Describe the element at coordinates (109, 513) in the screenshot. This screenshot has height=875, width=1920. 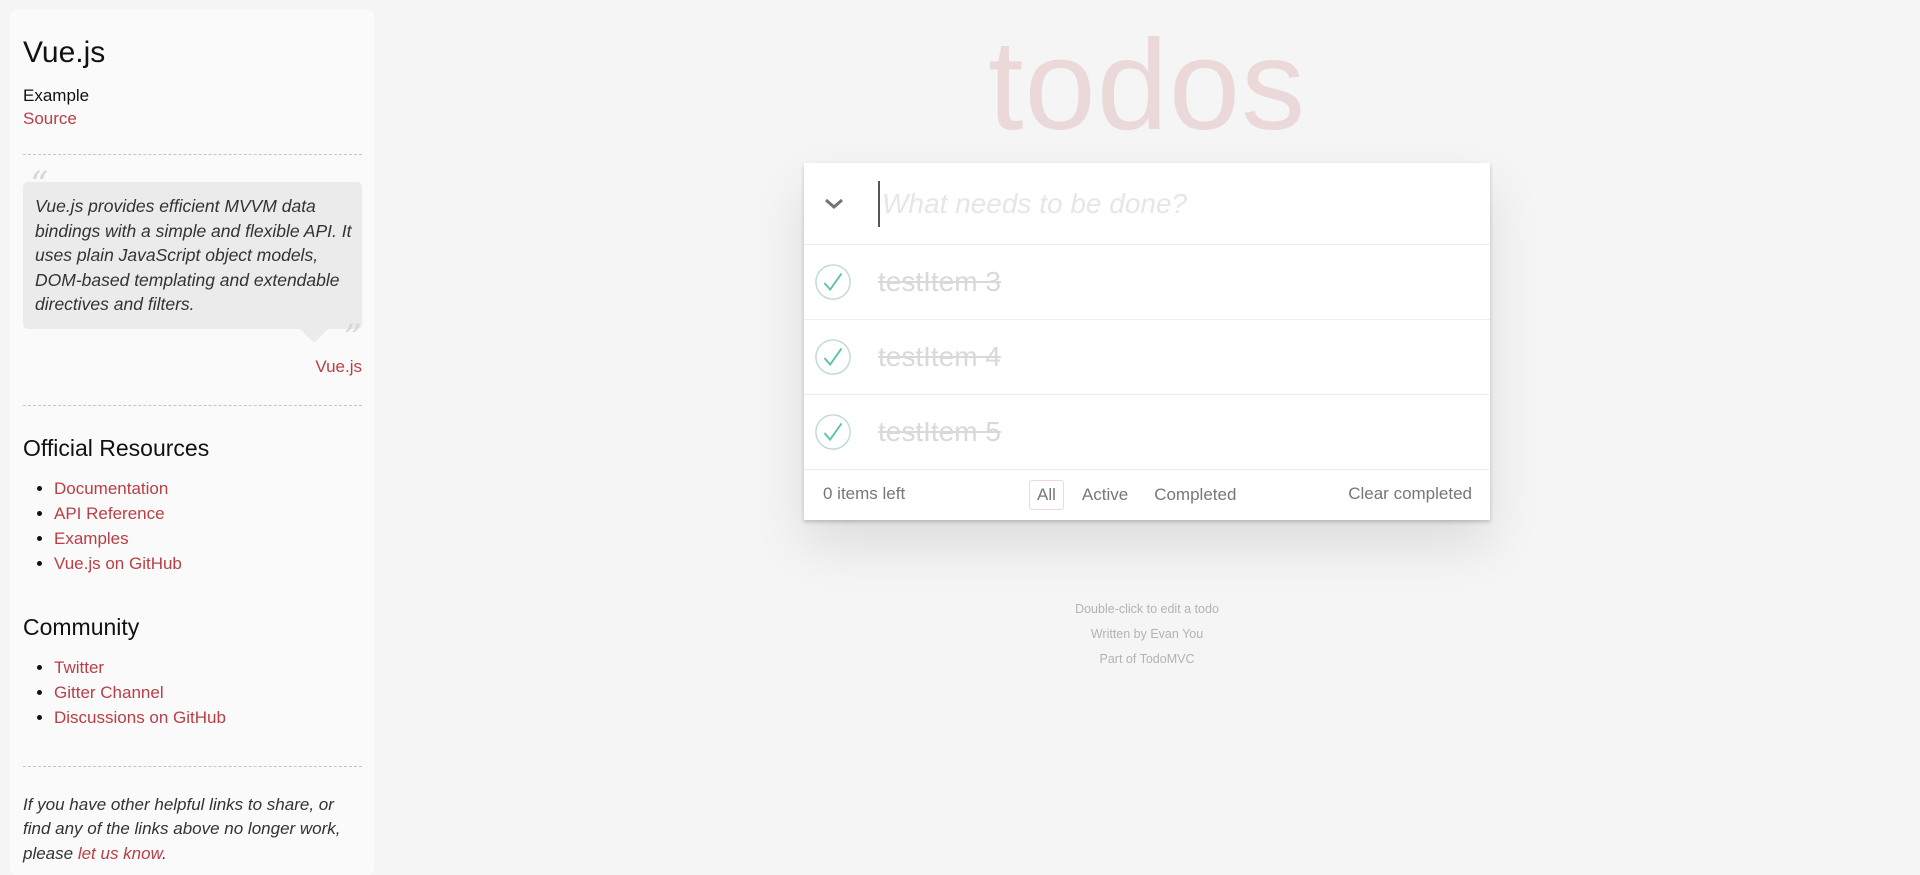
I see `api-reference-link: API Reference` at that location.